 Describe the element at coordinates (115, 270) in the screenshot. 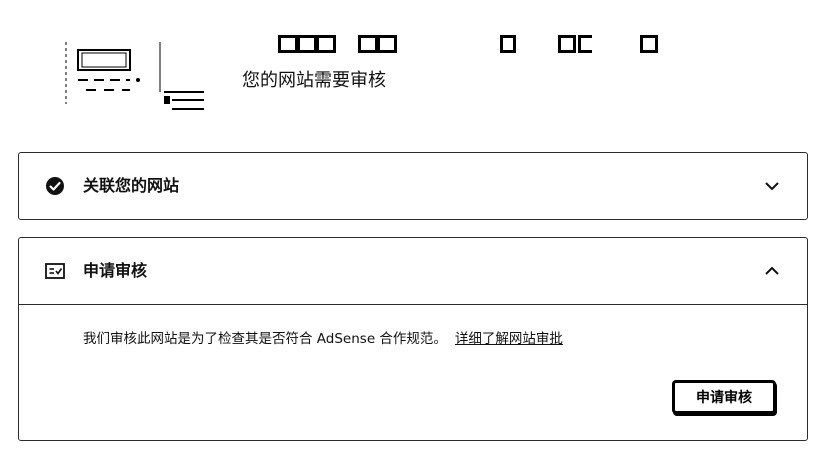

I see `card-title: 申请审核` at that location.